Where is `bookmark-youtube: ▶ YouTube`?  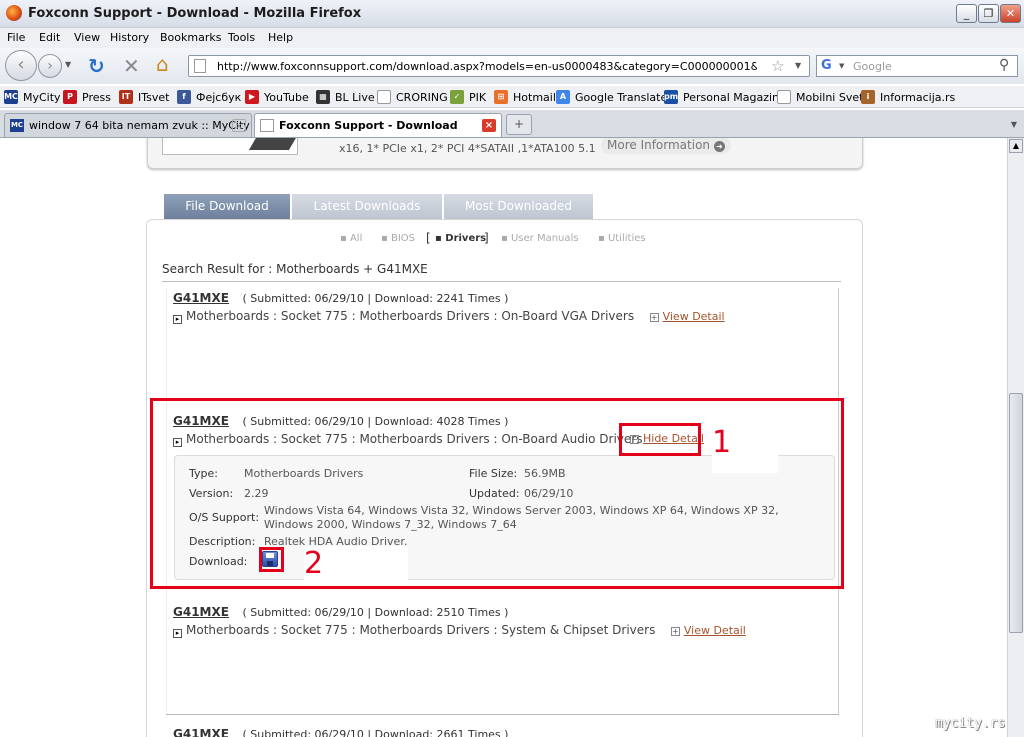 bookmark-youtube: ▶ YouTube is located at coordinates (277, 97).